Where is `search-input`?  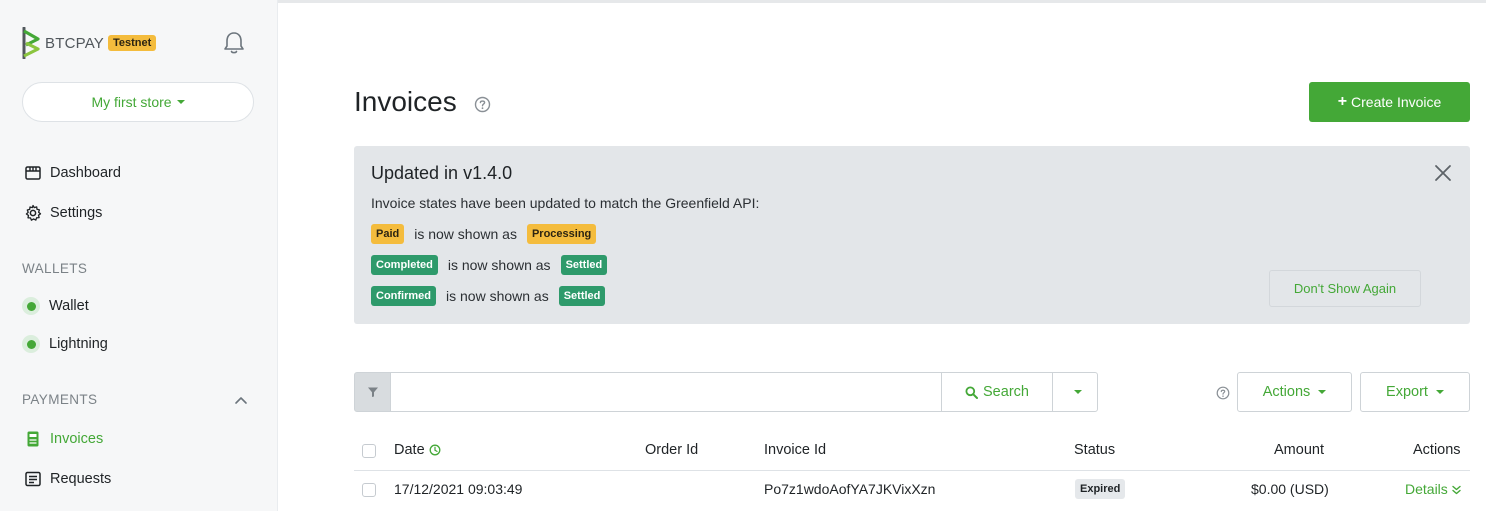
search-input is located at coordinates (666, 392).